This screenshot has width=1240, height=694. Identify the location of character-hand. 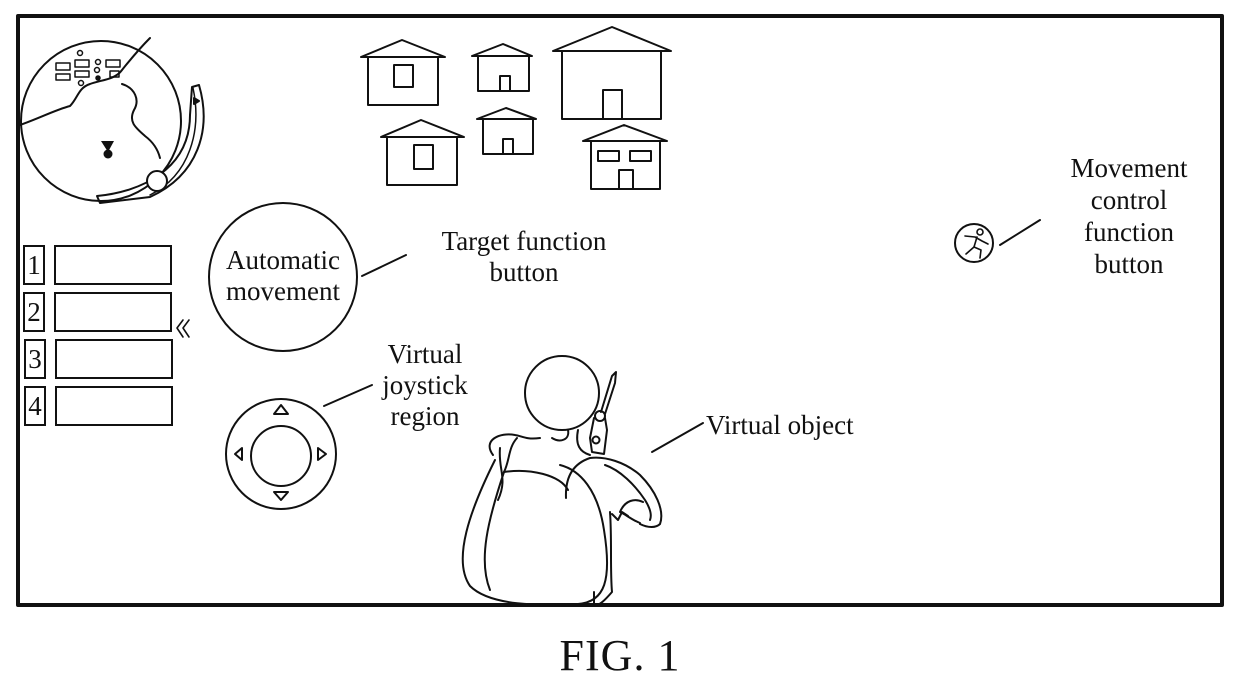
(631, 511).